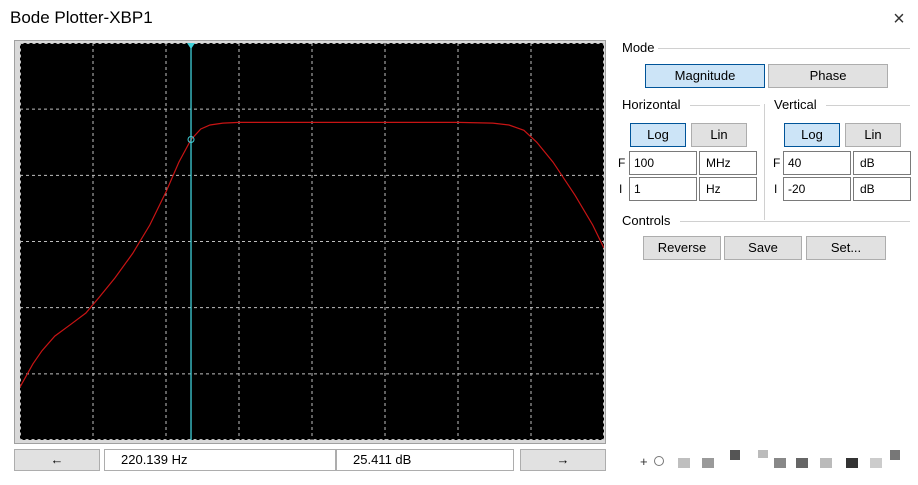 Image resolution: width=918 pixels, height=485 pixels. Describe the element at coordinates (658, 135) in the screenshot. I see `horizontal-log-button: Log` at that location.